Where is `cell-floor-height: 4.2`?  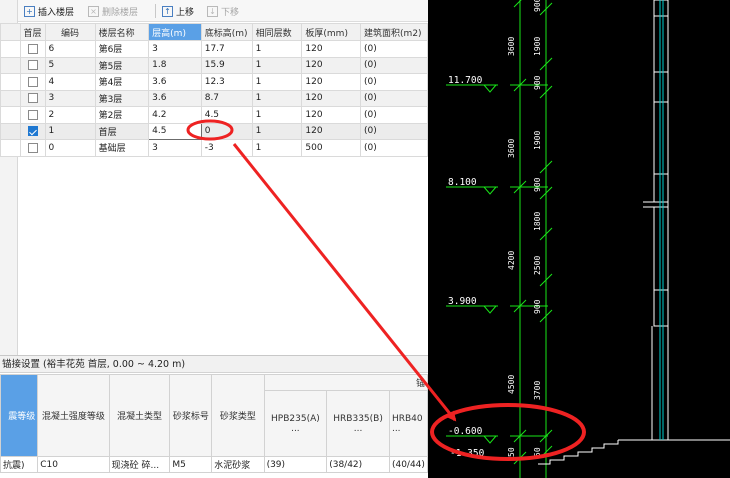 cell-floor-height: 4.2 is located at coordinates (175, 115).